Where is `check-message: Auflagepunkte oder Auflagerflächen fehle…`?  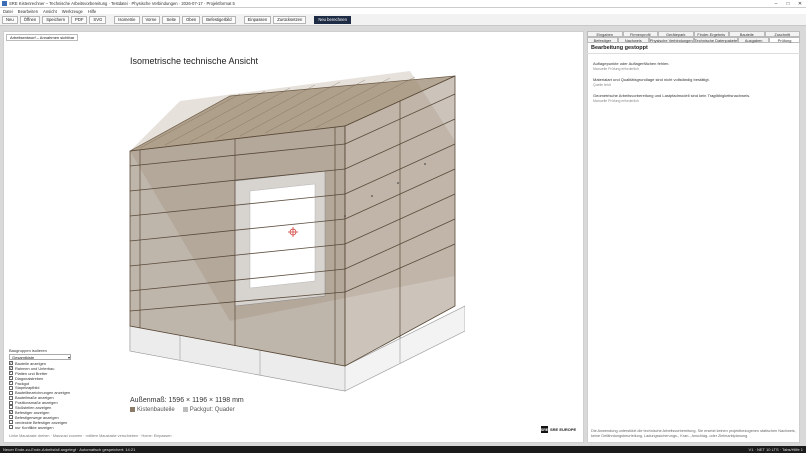 check-message: Auflagepunkte oder Auflagerflächen fehle… is located at coordinates (631, 66).